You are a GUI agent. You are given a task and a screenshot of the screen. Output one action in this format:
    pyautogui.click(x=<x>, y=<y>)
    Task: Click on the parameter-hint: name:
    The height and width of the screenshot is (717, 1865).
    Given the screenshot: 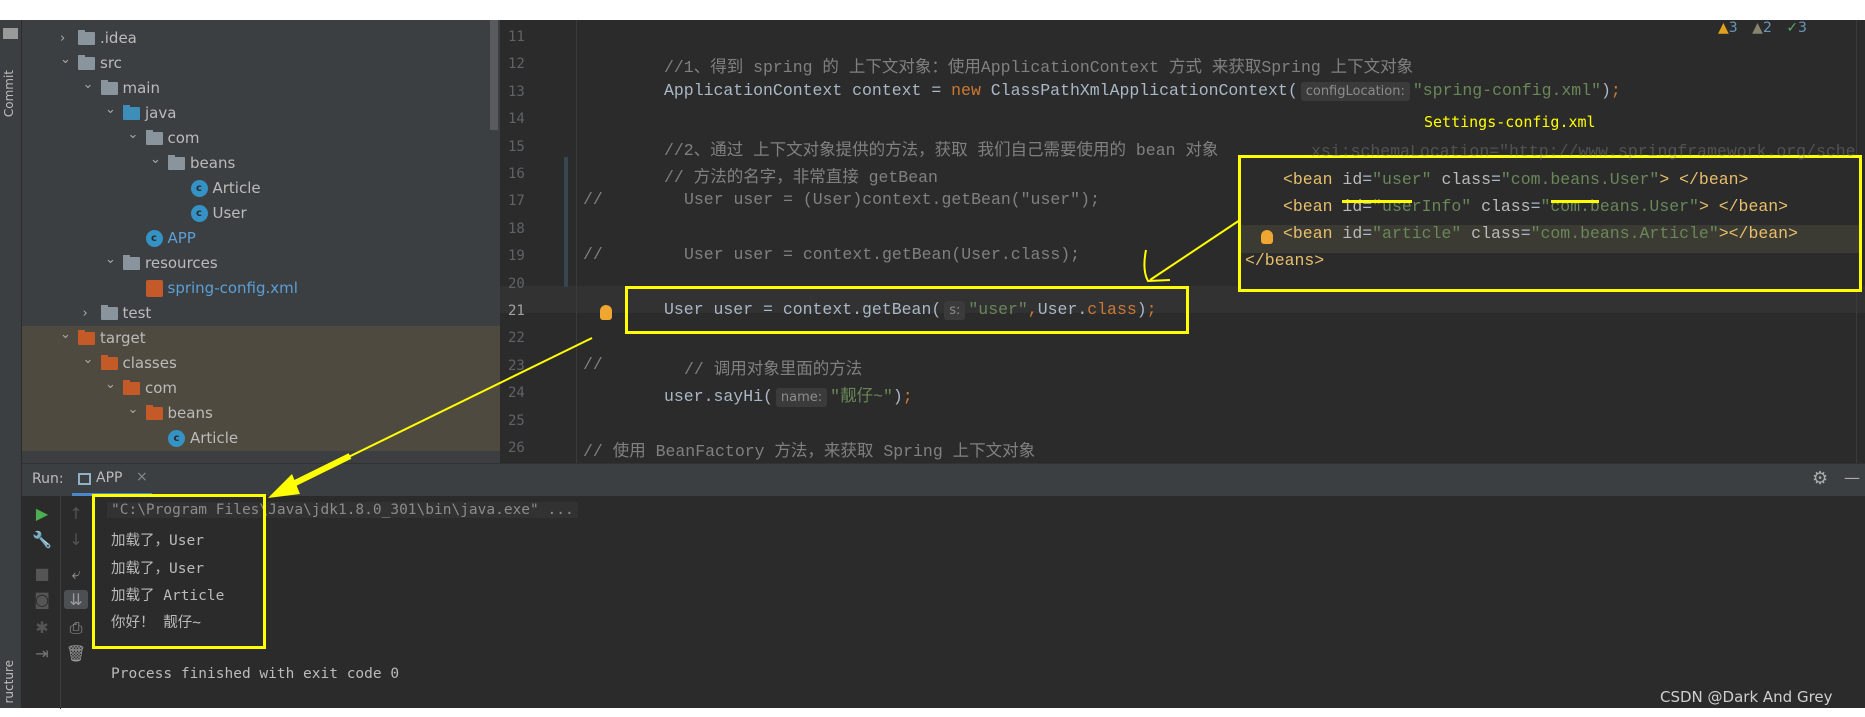 What is the action you would take?
    pyautogui.click(x=801, y=398)
    